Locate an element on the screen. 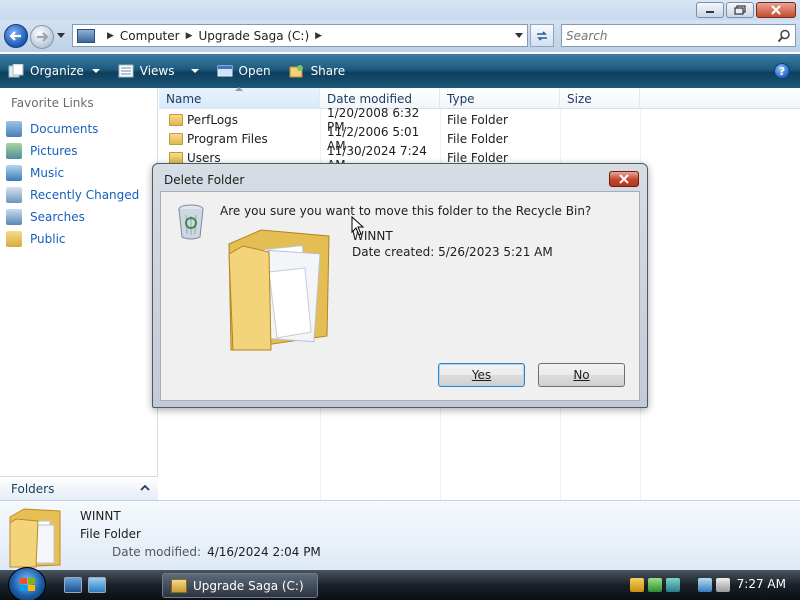  restore-icon is located at coordinates (740, 10).